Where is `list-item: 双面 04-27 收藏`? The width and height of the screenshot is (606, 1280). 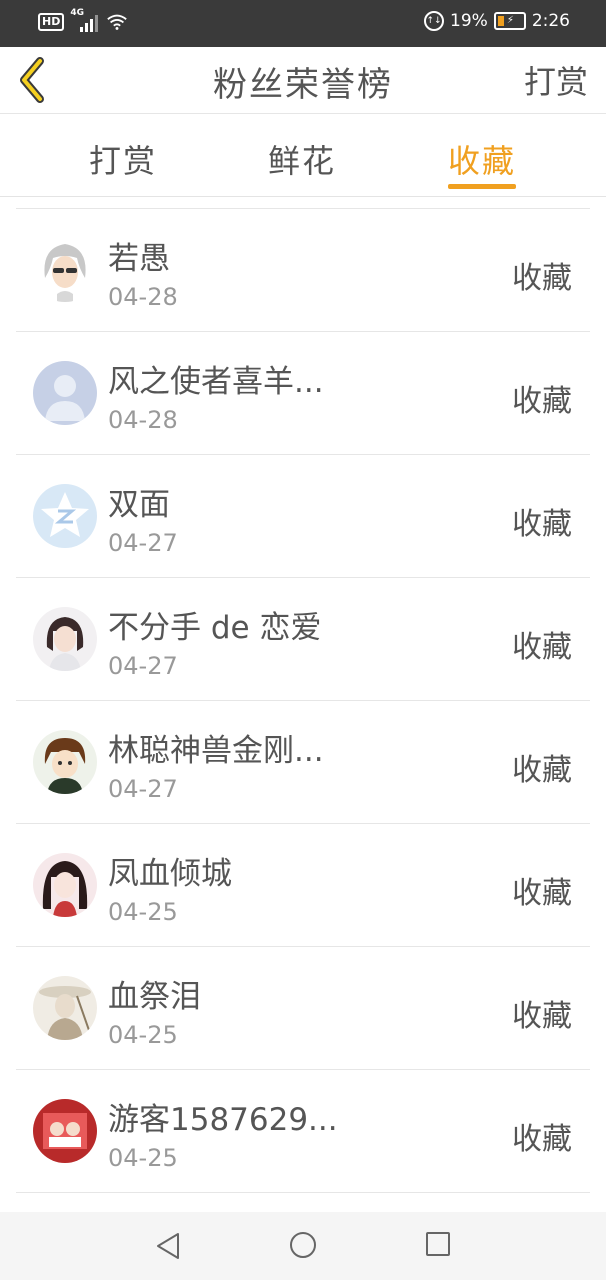
list-item: 双面 04-27 收藏 is located at coordinates (303, 516).